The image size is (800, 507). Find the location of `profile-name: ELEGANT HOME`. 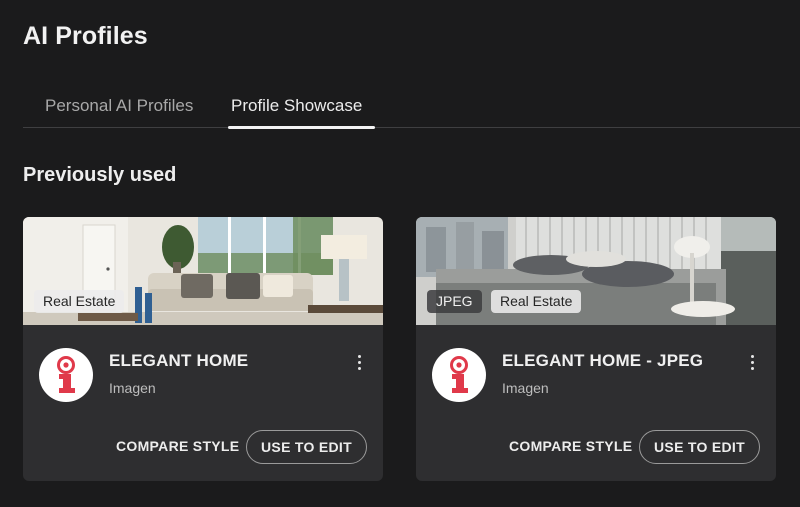

profile-name: ELEGANT HOME is located at coordinates (179, 360).